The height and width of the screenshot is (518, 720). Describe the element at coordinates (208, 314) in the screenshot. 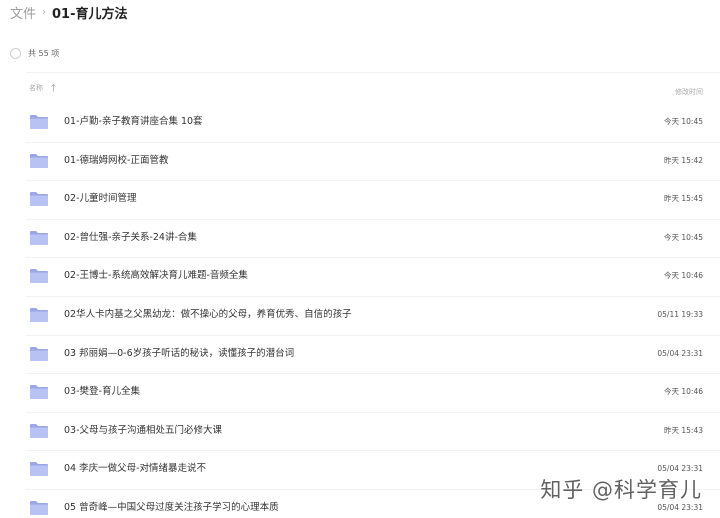

I see `file-name: 02华人卡内基之父黑幼龙：做不操心的父母，养育优秀、自信的孩子` at that location.